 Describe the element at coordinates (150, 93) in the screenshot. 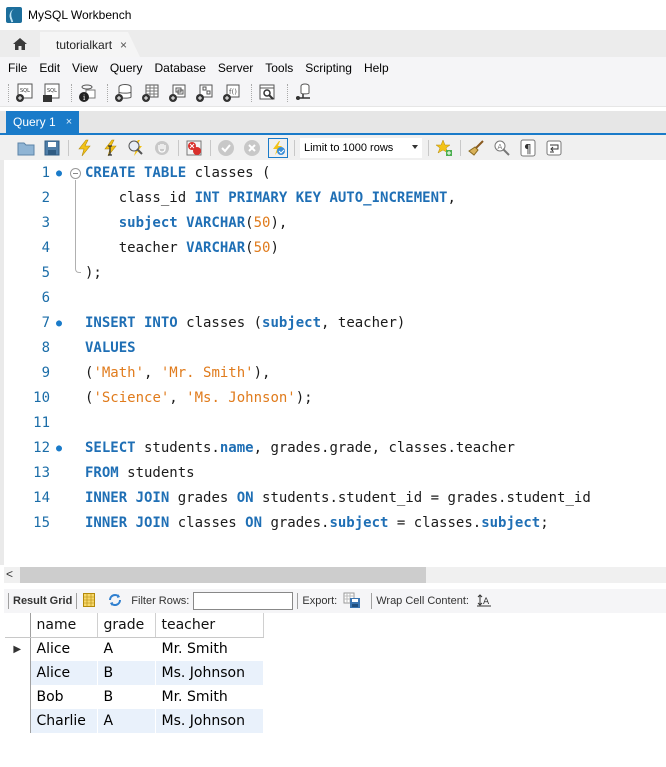

I see `create-table-icon` at that location.